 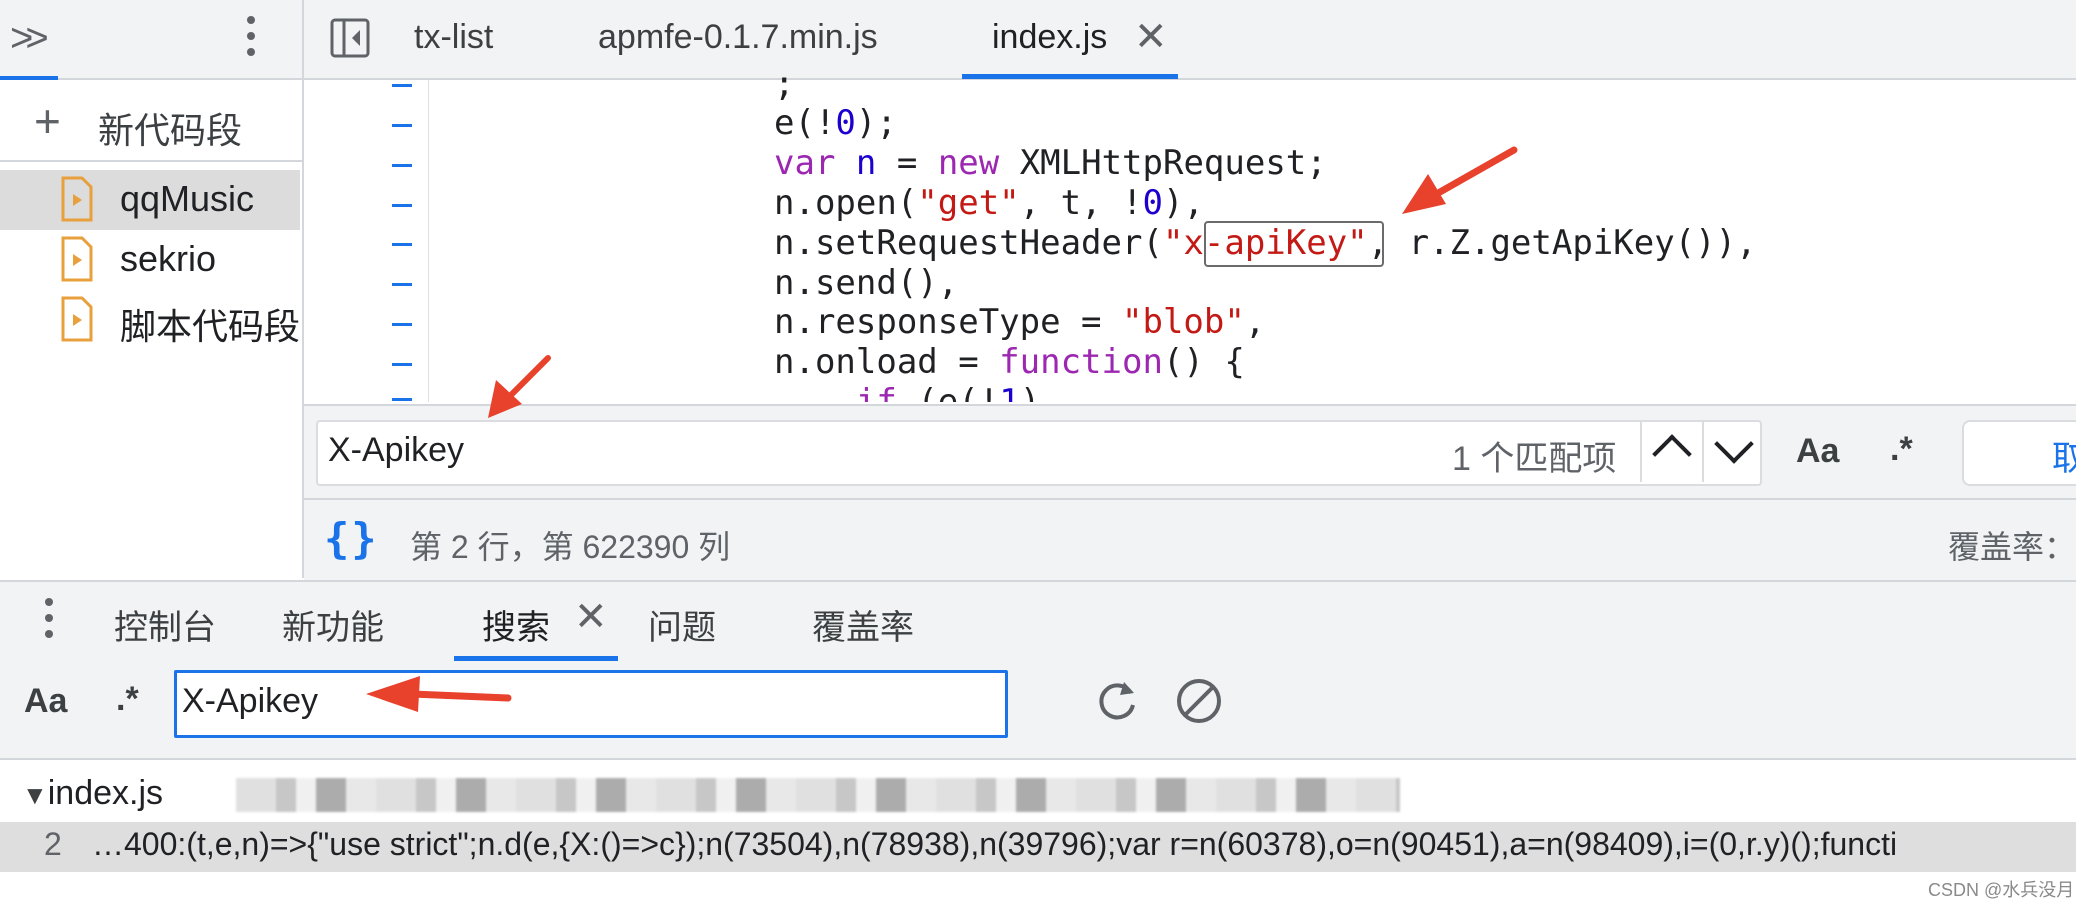 What do you see at coordinates (333, 624) in the screenshot?
I see `drawer-tab-whats-new: 新功能` at bounding box center [333, 624].